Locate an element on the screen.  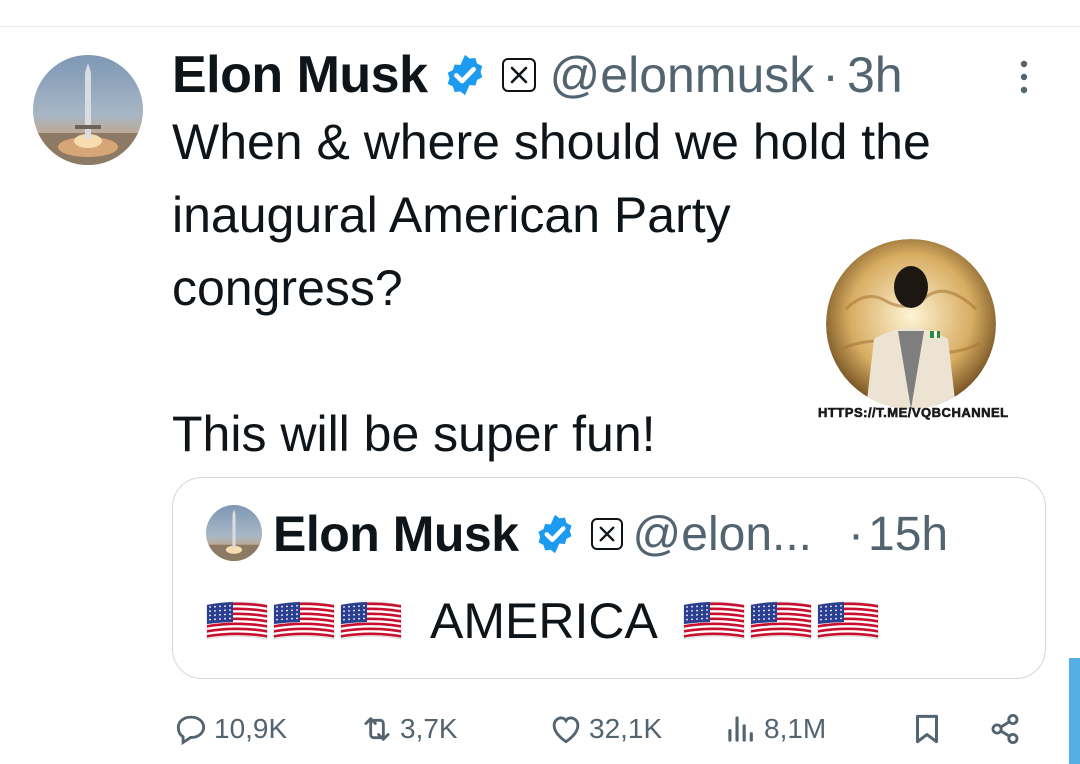
views-icon is located at coordinates (740, 729).